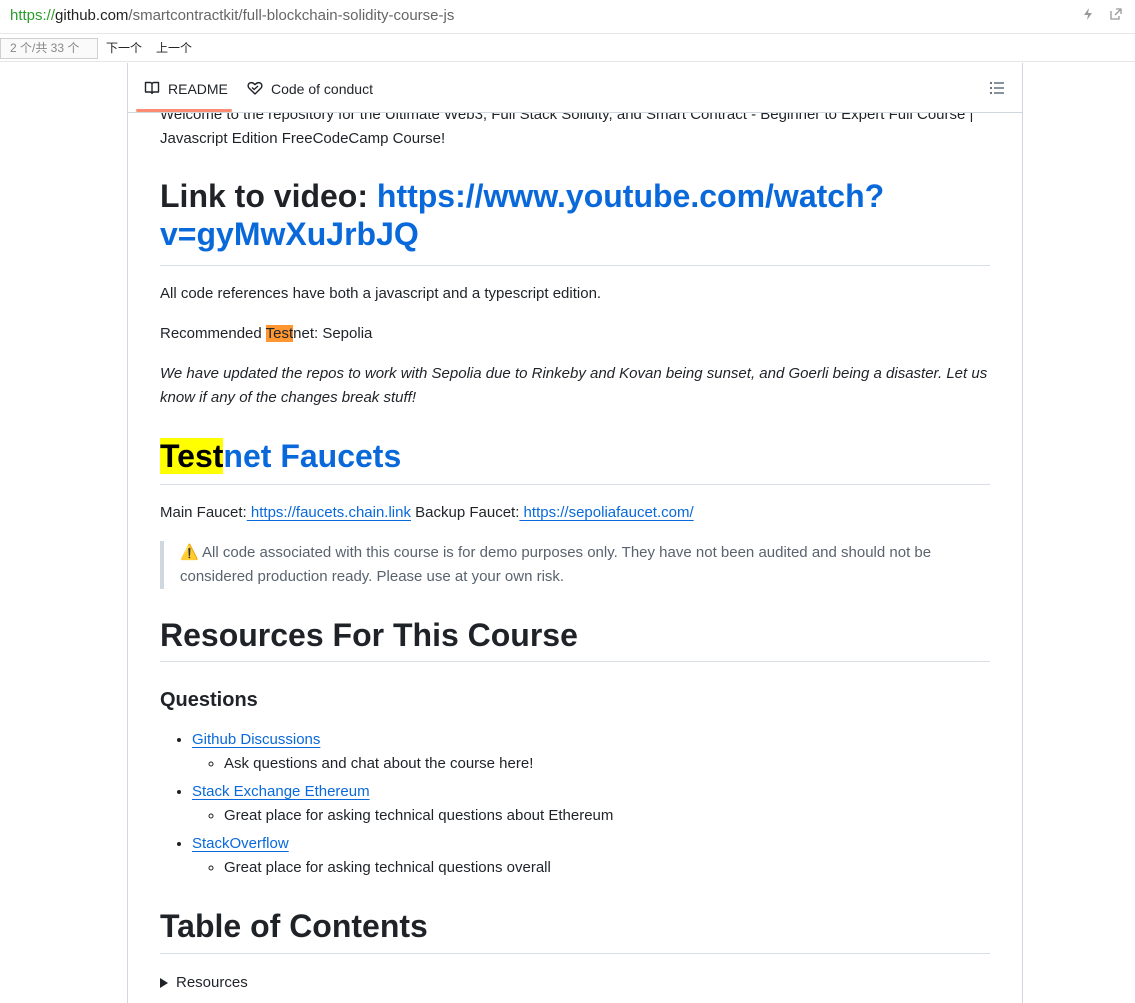 The height and width of the screenshot is (1003, 1135). What do you see at coordinates (281, 791) in the screenshot?
I see `stack-exchange-link: Stack Exchange Ethereum` at bounding box center [281, 791].